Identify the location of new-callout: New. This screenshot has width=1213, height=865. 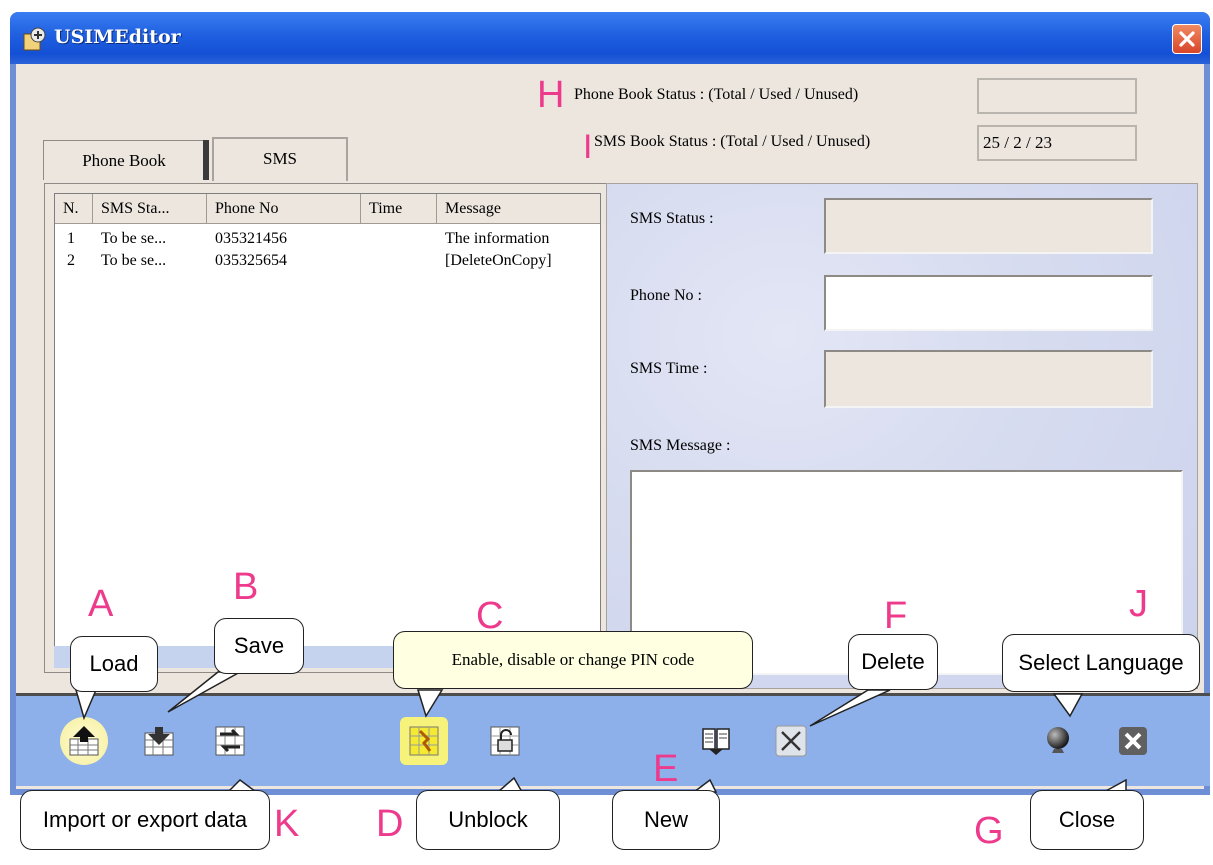
(666, 820).